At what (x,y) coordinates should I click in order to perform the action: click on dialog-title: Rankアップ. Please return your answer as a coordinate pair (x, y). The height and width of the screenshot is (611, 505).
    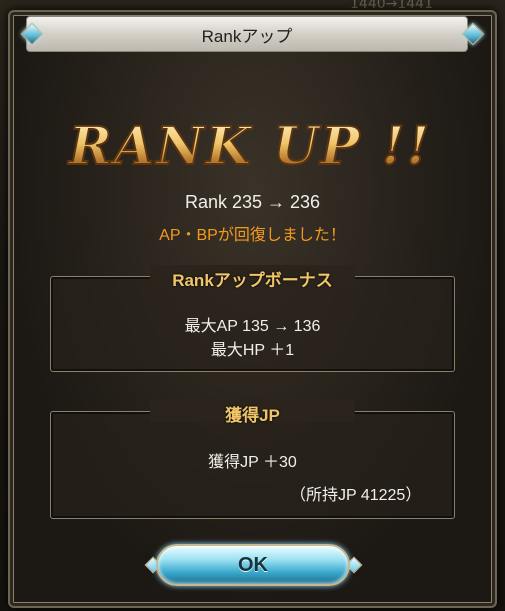
    Looking at the image, I should click on (247, 36).